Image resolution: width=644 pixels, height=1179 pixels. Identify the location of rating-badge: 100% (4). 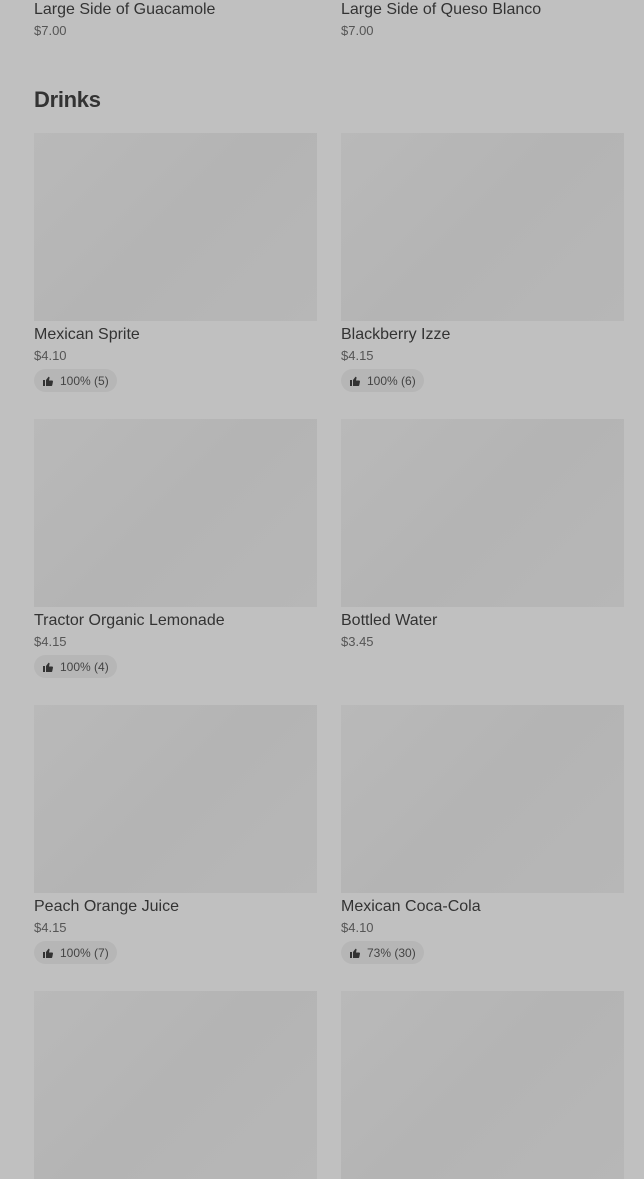
(75, 666).